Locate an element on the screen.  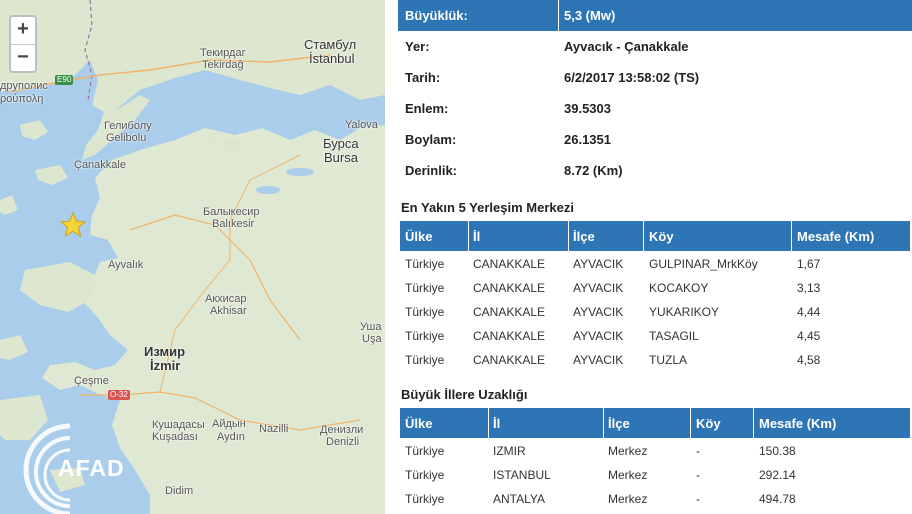
col-header-country: Ülke is located at coordinates (419, 423).